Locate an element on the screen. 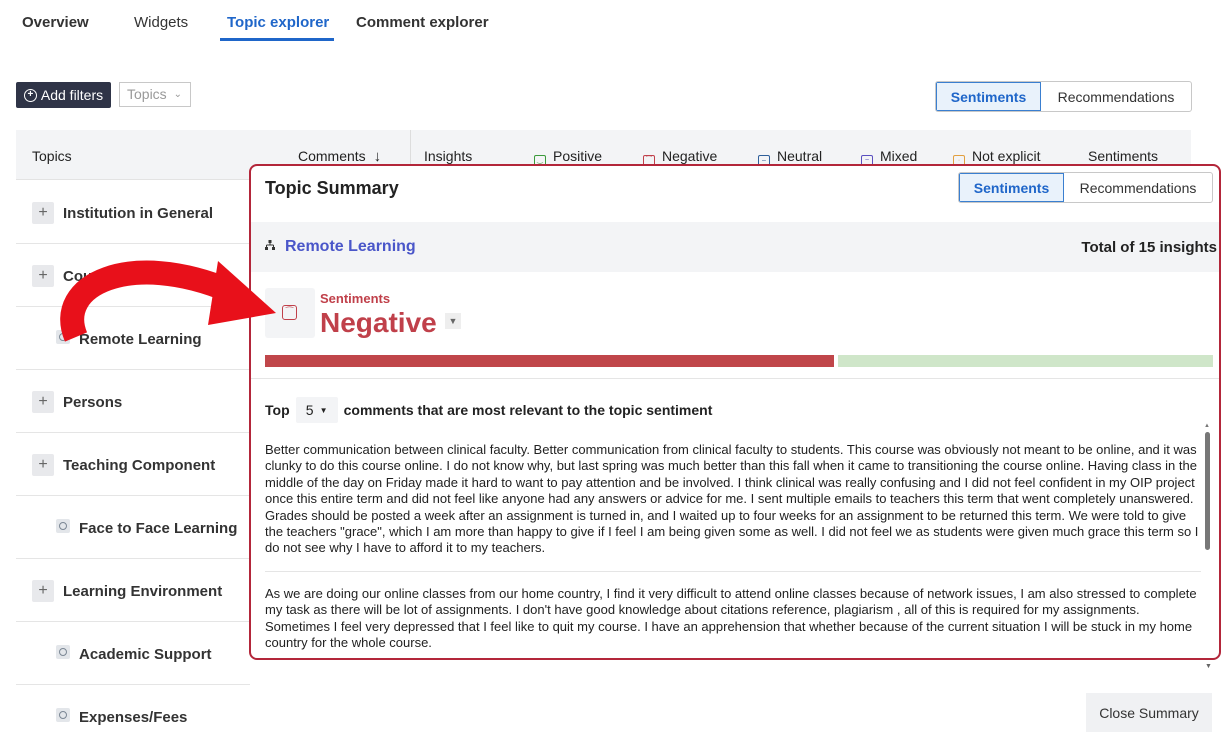  add-filters-label: Add filters is located at coordinates (72, 95).